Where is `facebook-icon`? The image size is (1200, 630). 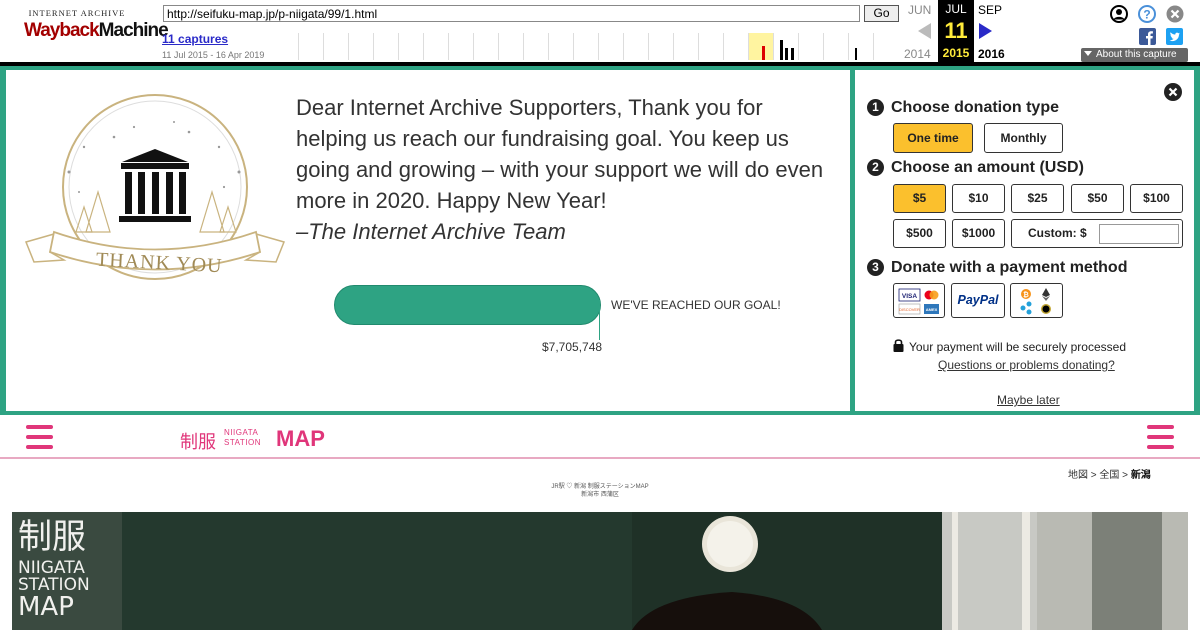 facebook-icon is located at coordinates (1148, 37).